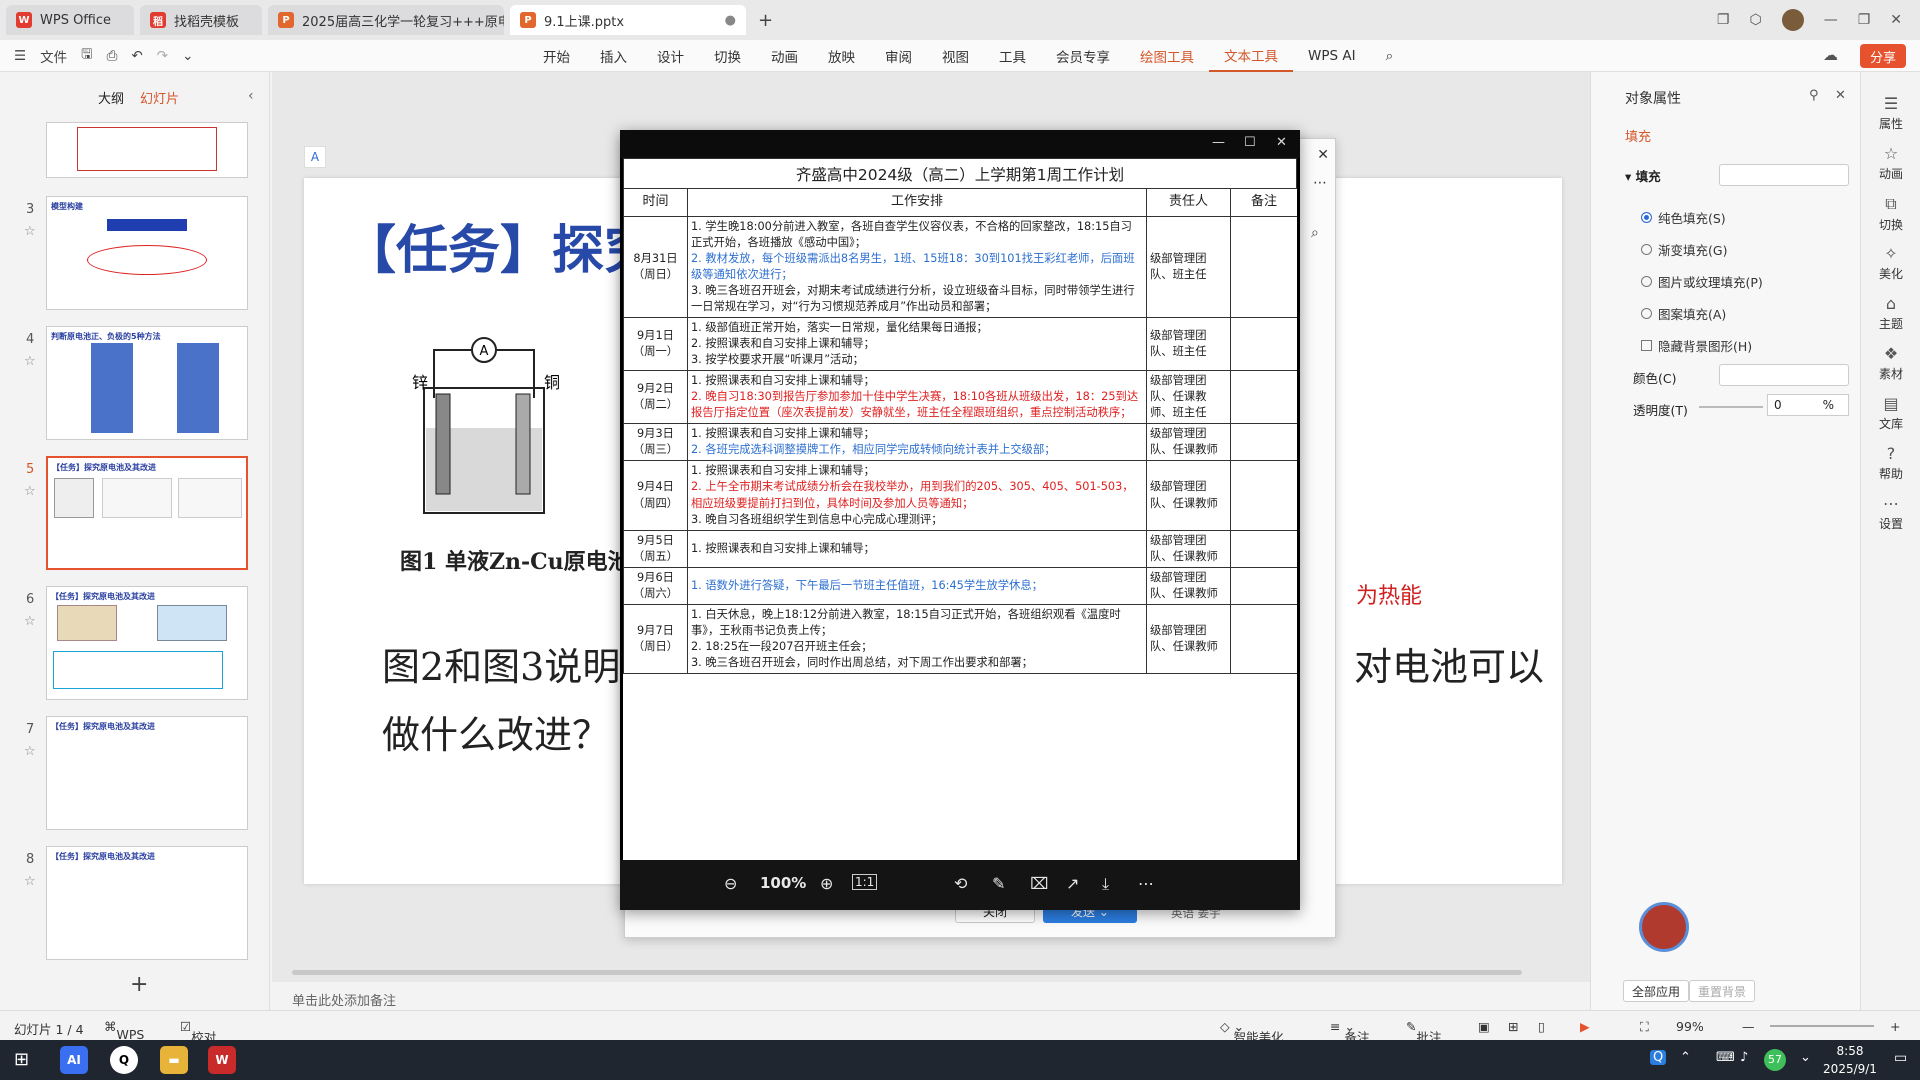 The image size is (1920, 1080). I want to click on color-dropdown, so click(1784, 375).